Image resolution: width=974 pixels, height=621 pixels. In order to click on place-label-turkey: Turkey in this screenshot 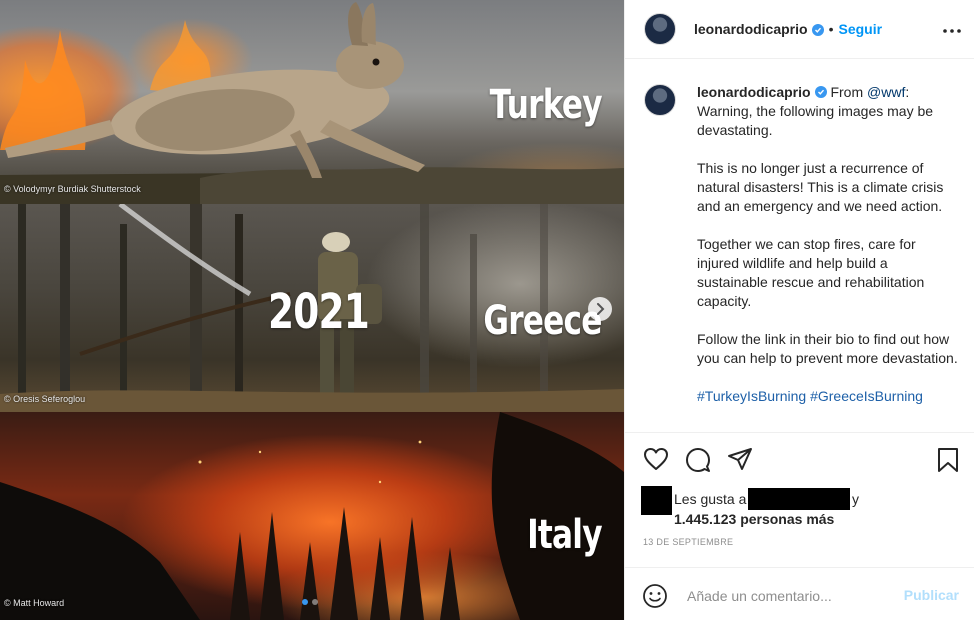, I will do `click(546, 105)`.